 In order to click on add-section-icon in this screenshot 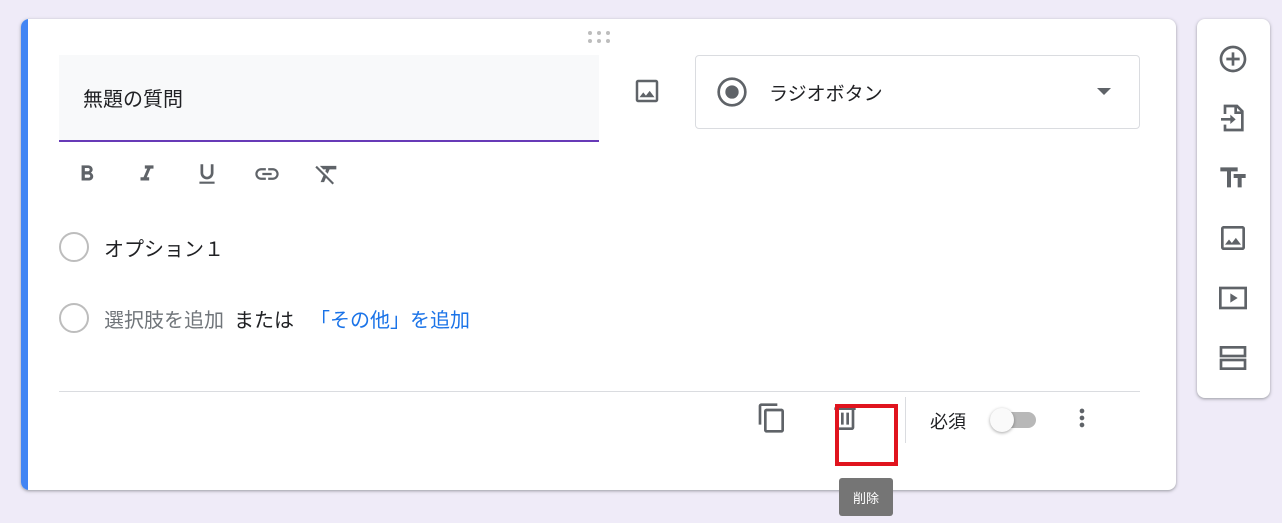, I will do `click(1233, 358)`.